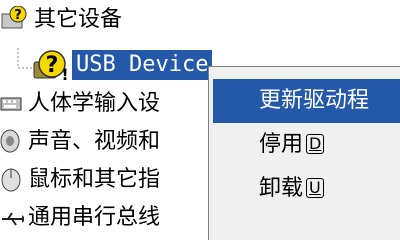 This screenshot has height=240, width=400. I want to click on menu-item-label: 停用, so click(281, 144).